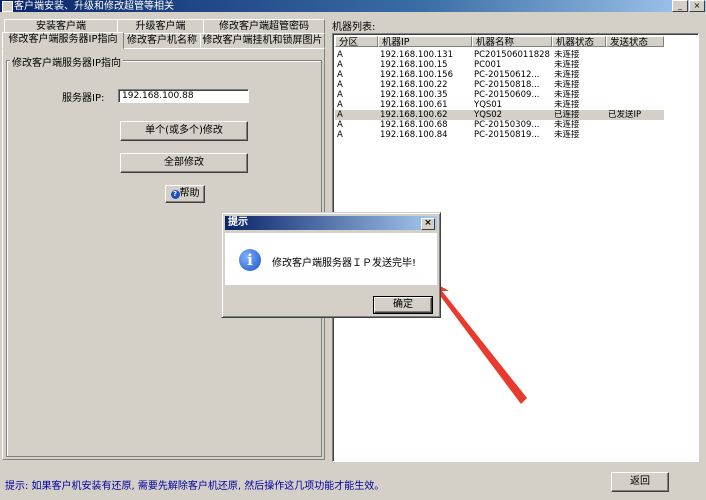 This screenshot has width=706, height=500. Describe the element at coordinates (512, 41) in the screenshot. I see `column-header-name: 机器名称` at that location.